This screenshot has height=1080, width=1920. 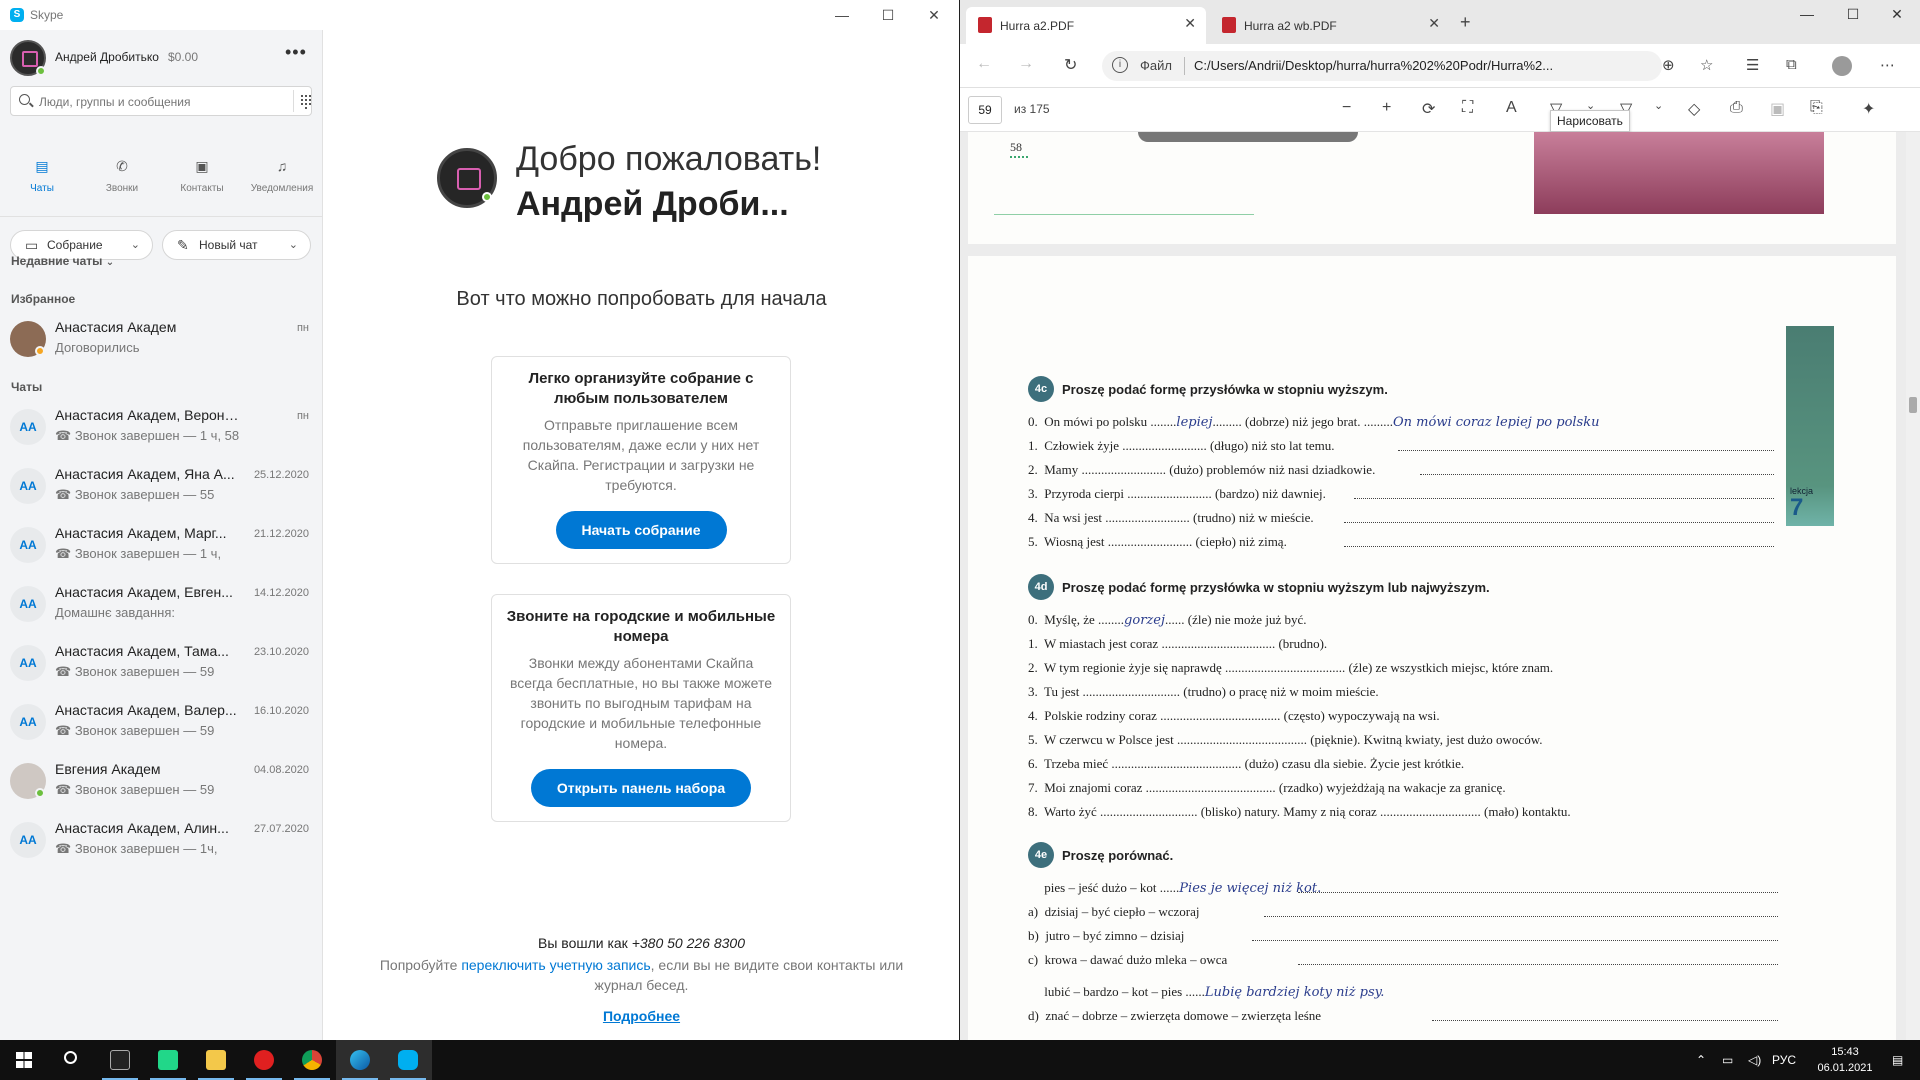 I want to click on collections-icon: ⧉, so click(x=1791, y=64).